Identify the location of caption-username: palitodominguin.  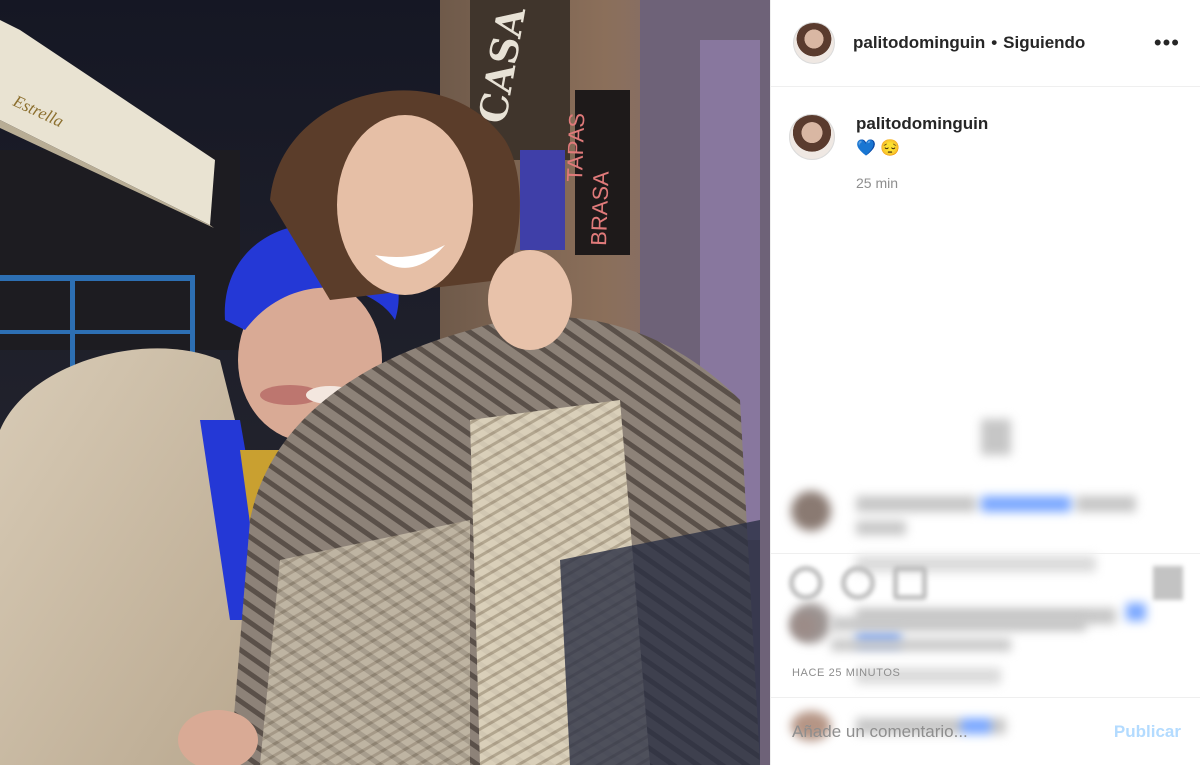
(922, 124).